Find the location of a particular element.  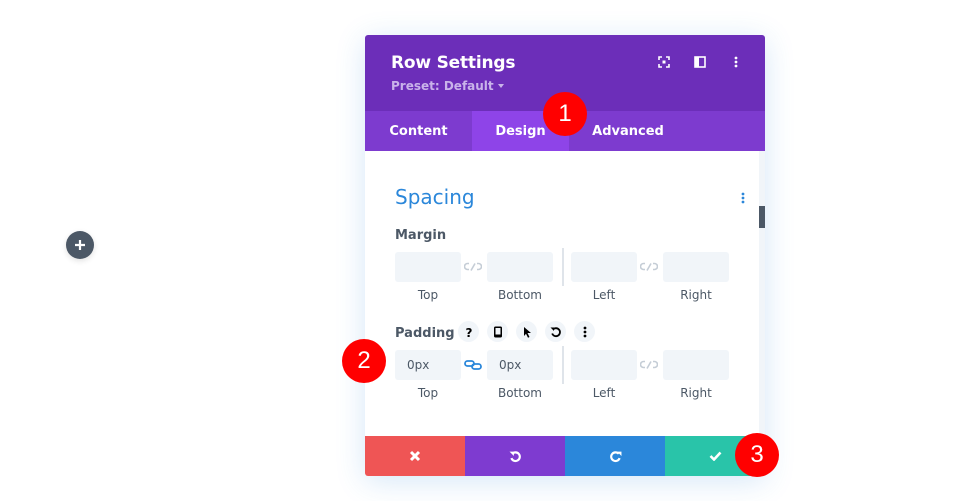

tab-content: Content is located at coordinates (418, 131).